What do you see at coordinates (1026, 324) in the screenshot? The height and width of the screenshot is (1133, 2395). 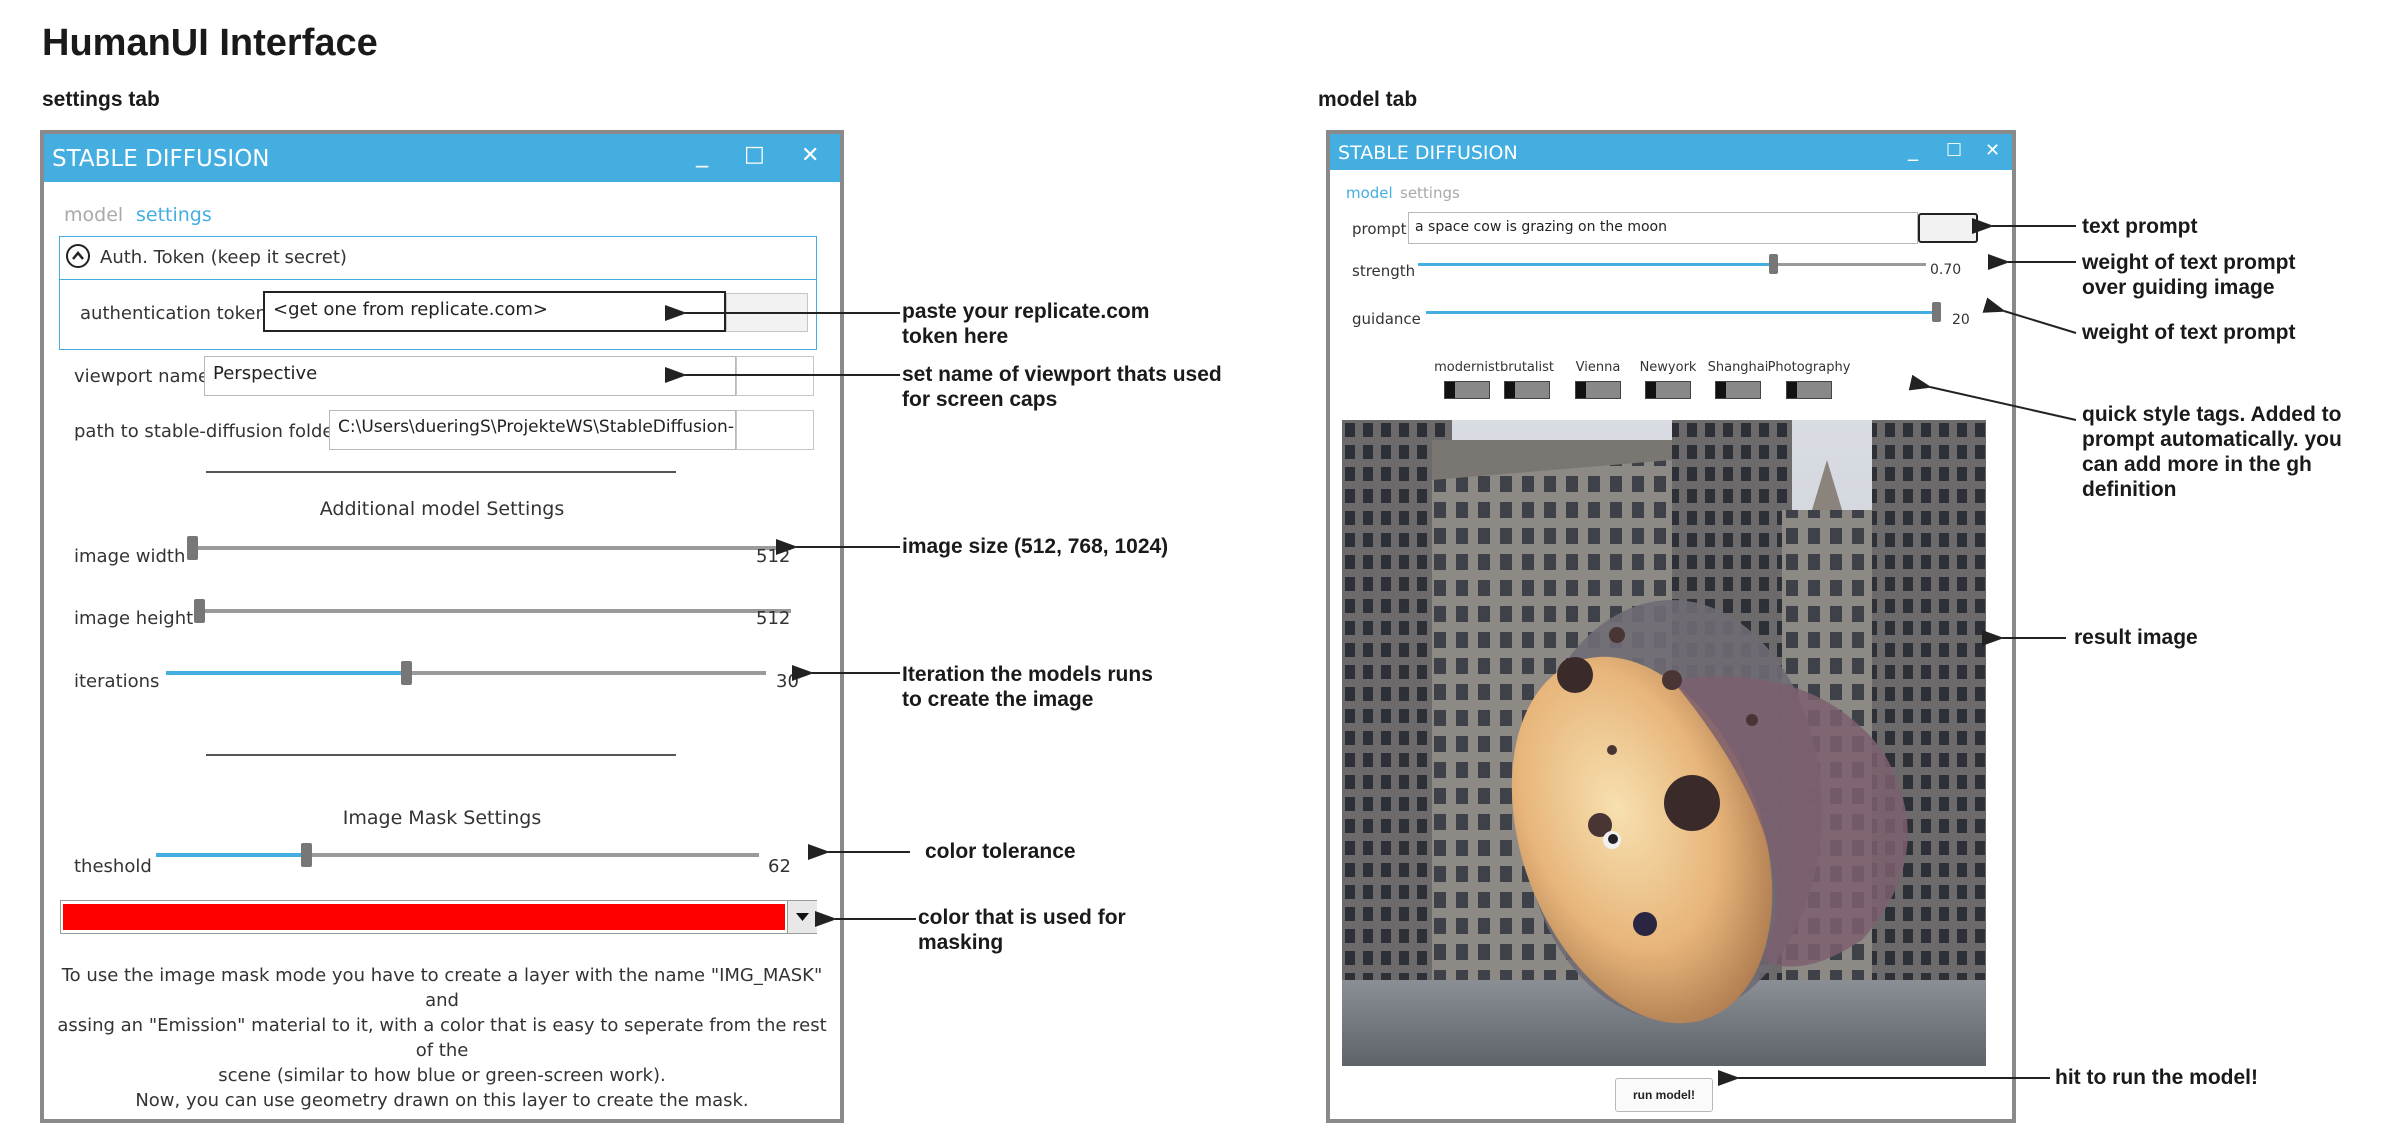 I see `annotation-token: paste your replicate.com token here` at bounding box center [1026, 324].